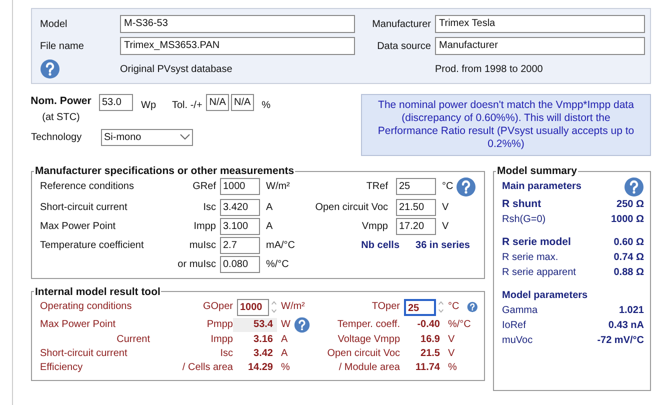 The width and height of the screenshot is (667, 405). I want to click on result-label: Voltage Vmpp, so click(368, 340).